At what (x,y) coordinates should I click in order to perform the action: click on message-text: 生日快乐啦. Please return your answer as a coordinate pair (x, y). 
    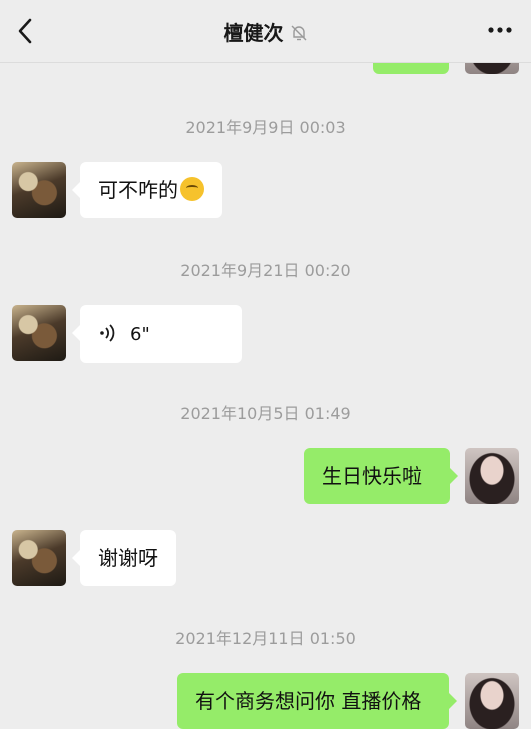
    Looking at the image, I should click on (372, 476).